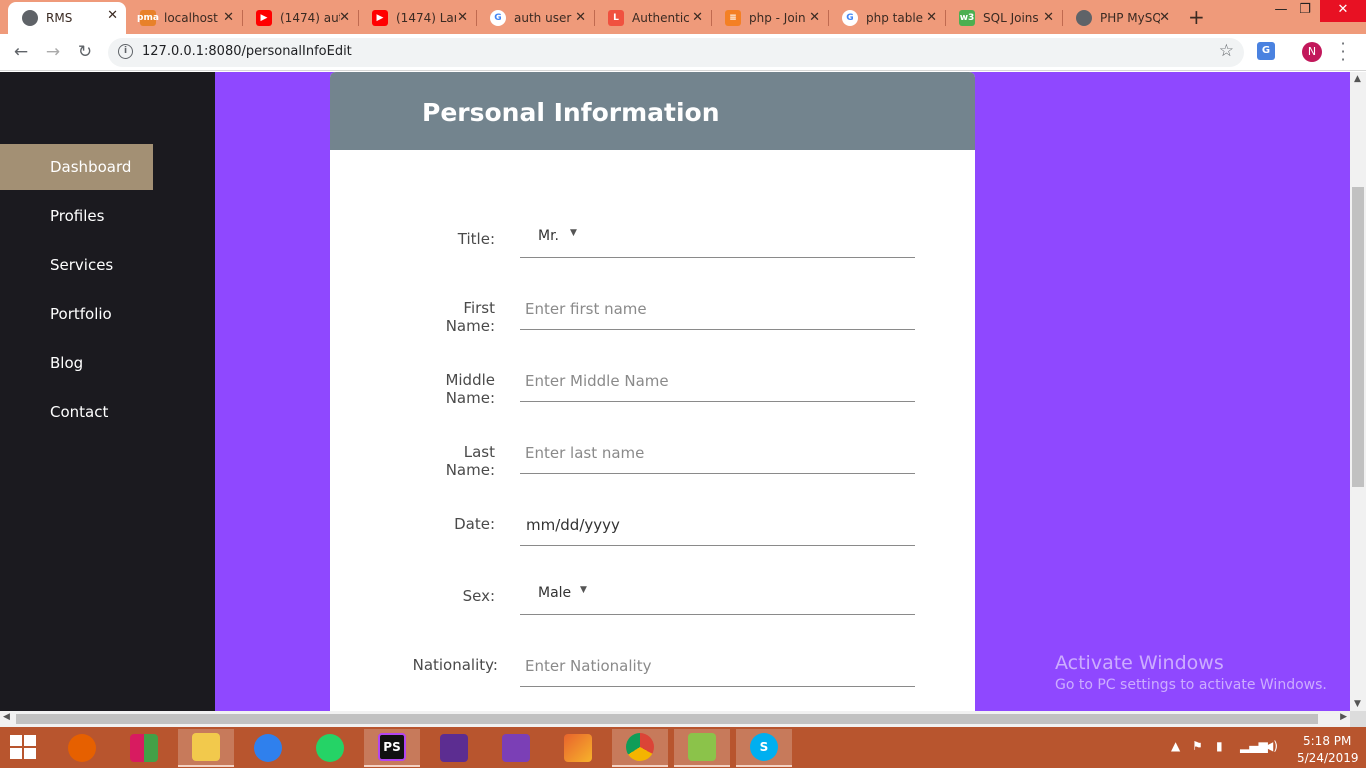 The image size is (1366, 768). I want to click on notepad-plus-icon, so click(702, 747).